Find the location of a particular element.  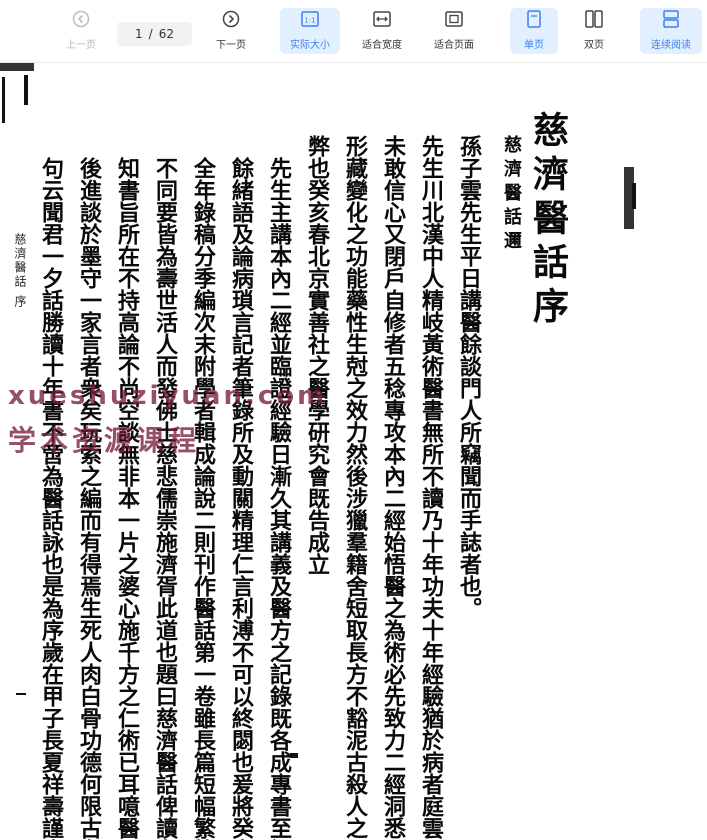

margin-rule is located at coordinates (21, 694).